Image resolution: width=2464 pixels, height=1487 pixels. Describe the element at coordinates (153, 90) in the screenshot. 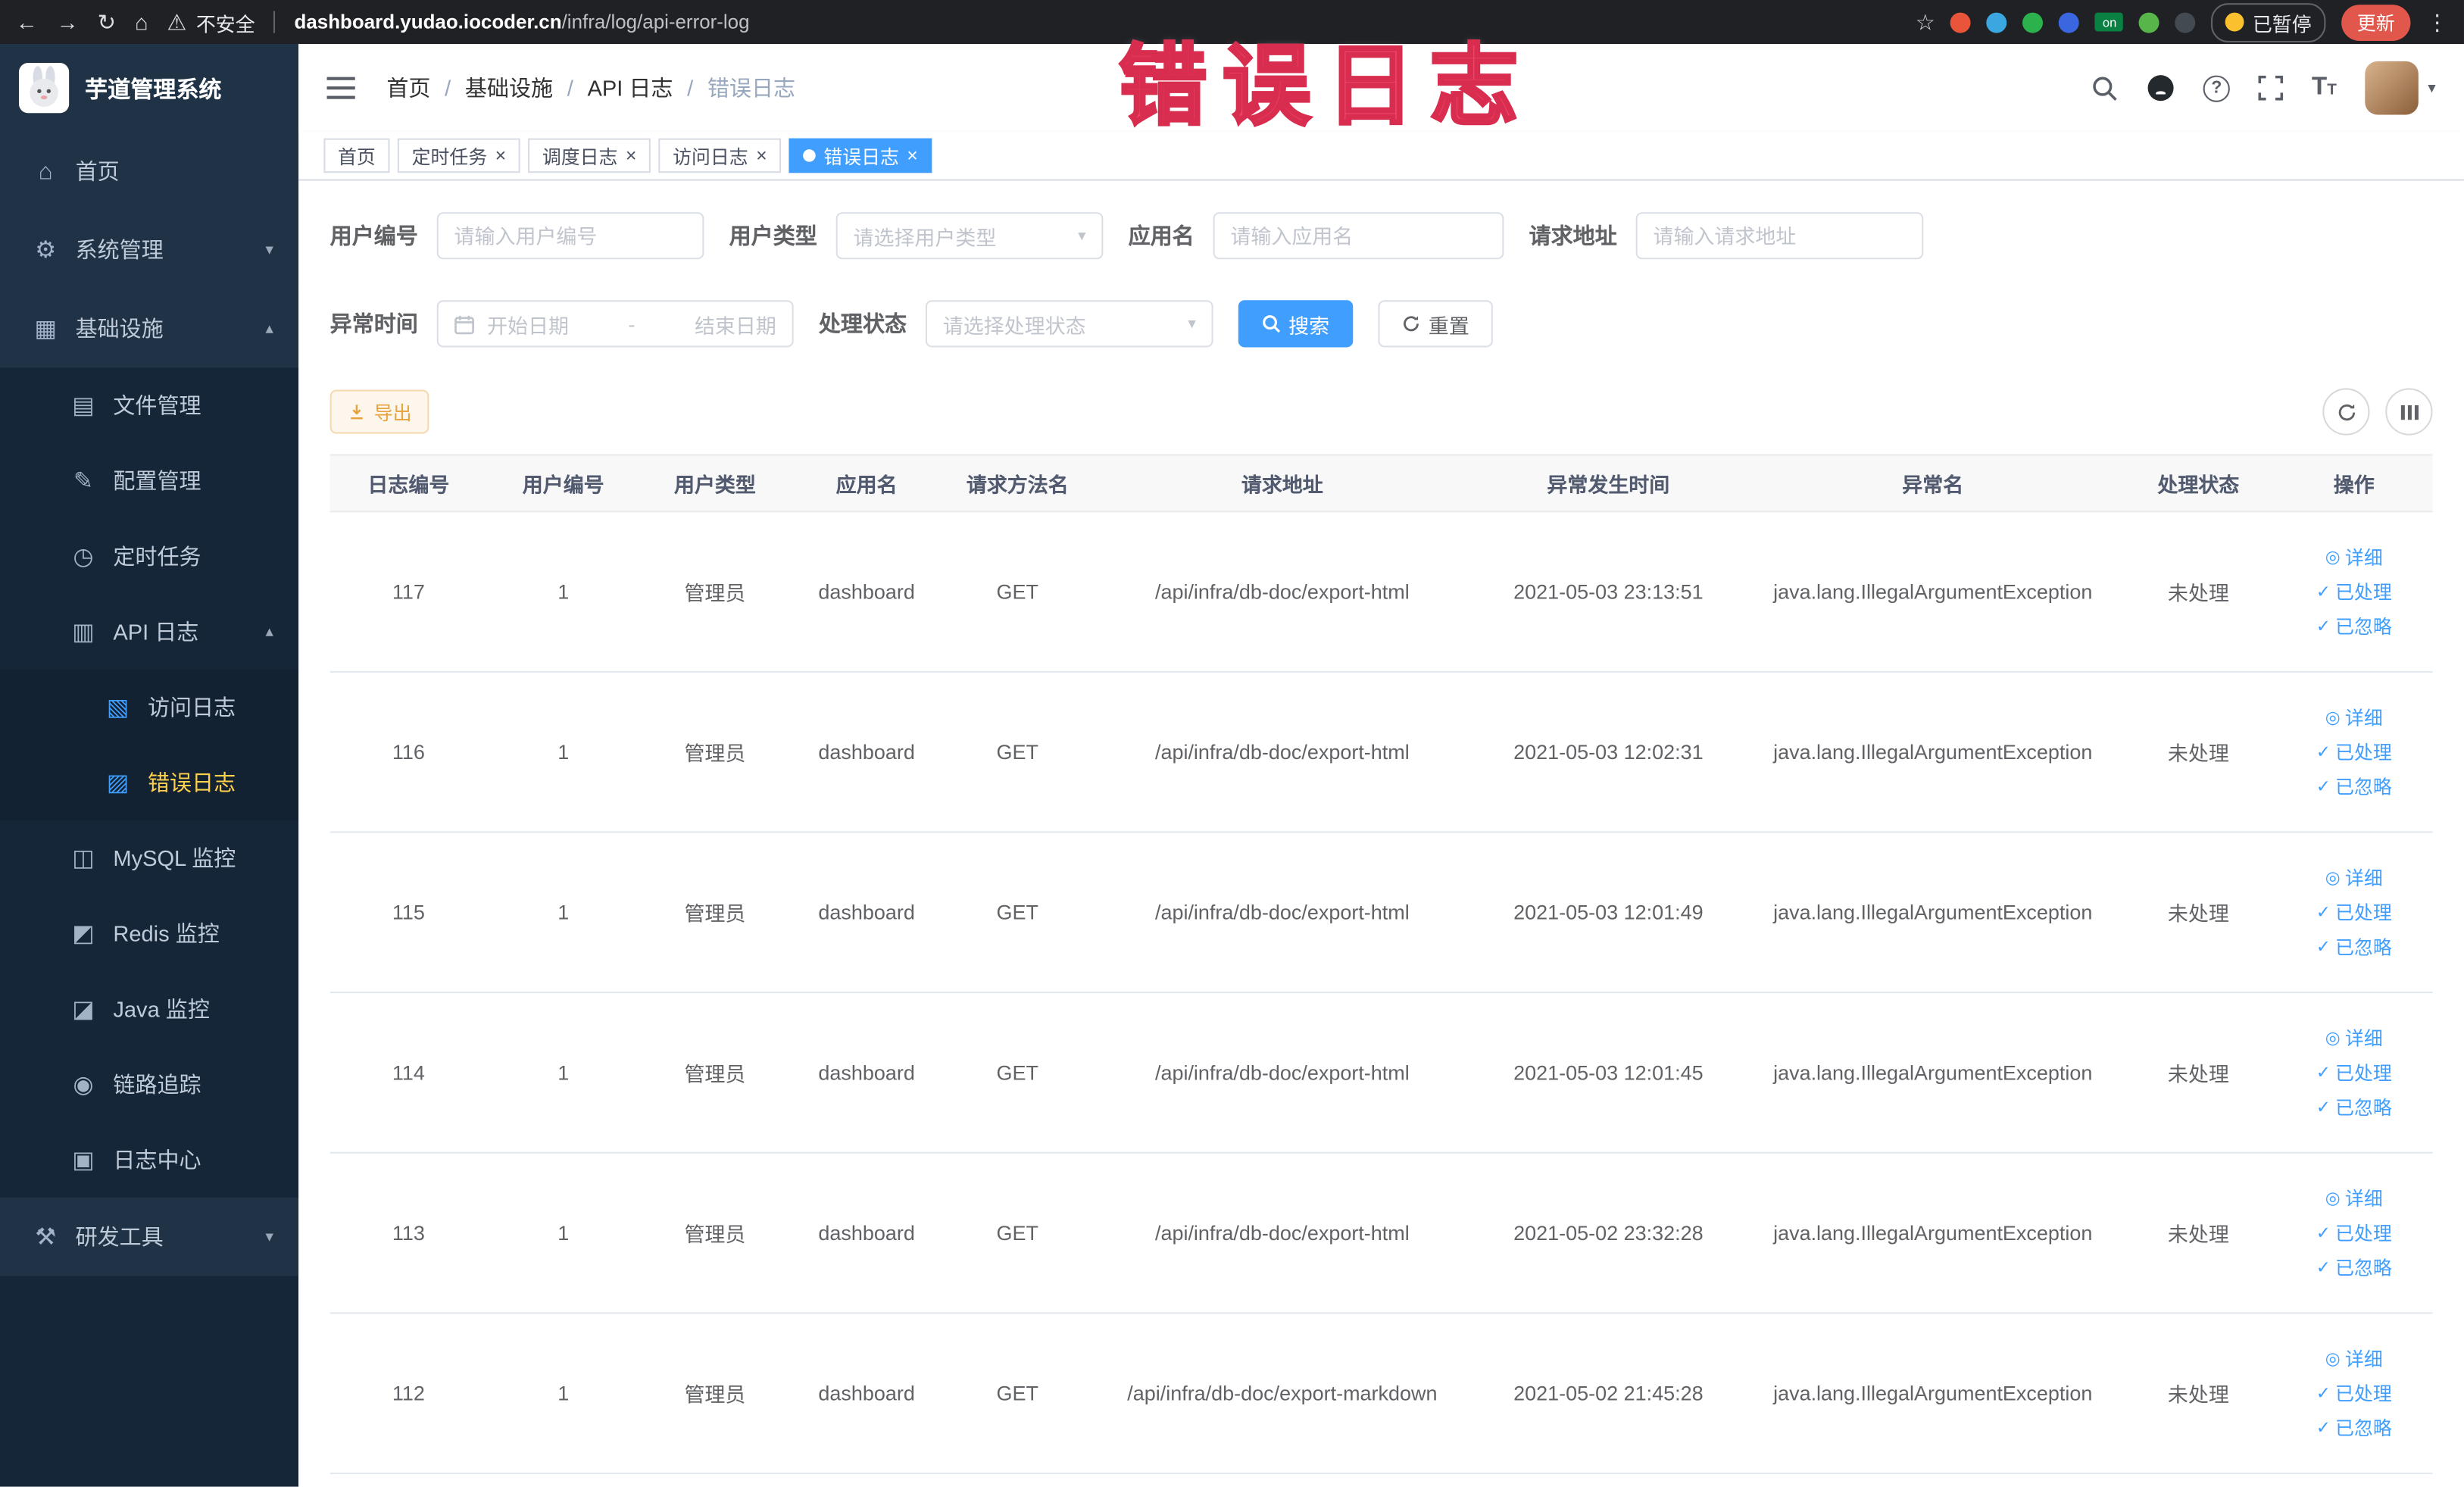

I see `app-title: 芋道管理系统` at that location.